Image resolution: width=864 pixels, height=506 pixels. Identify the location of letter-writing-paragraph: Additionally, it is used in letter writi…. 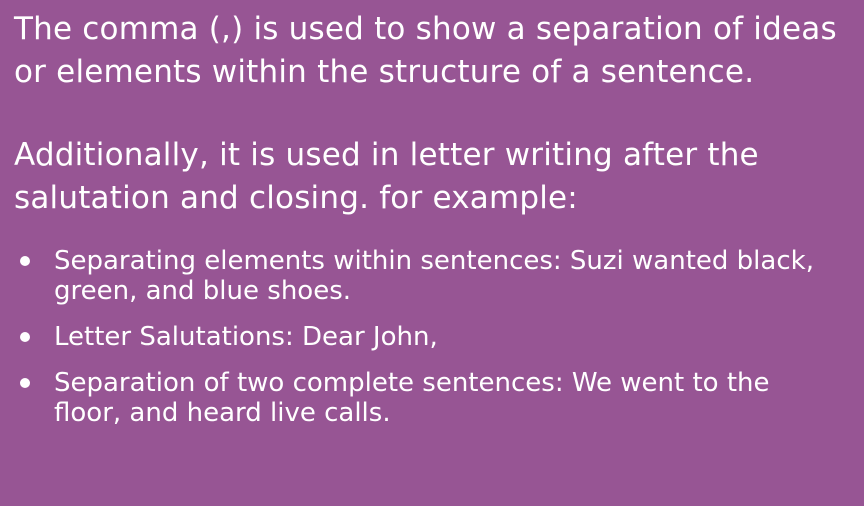
(386, 176).